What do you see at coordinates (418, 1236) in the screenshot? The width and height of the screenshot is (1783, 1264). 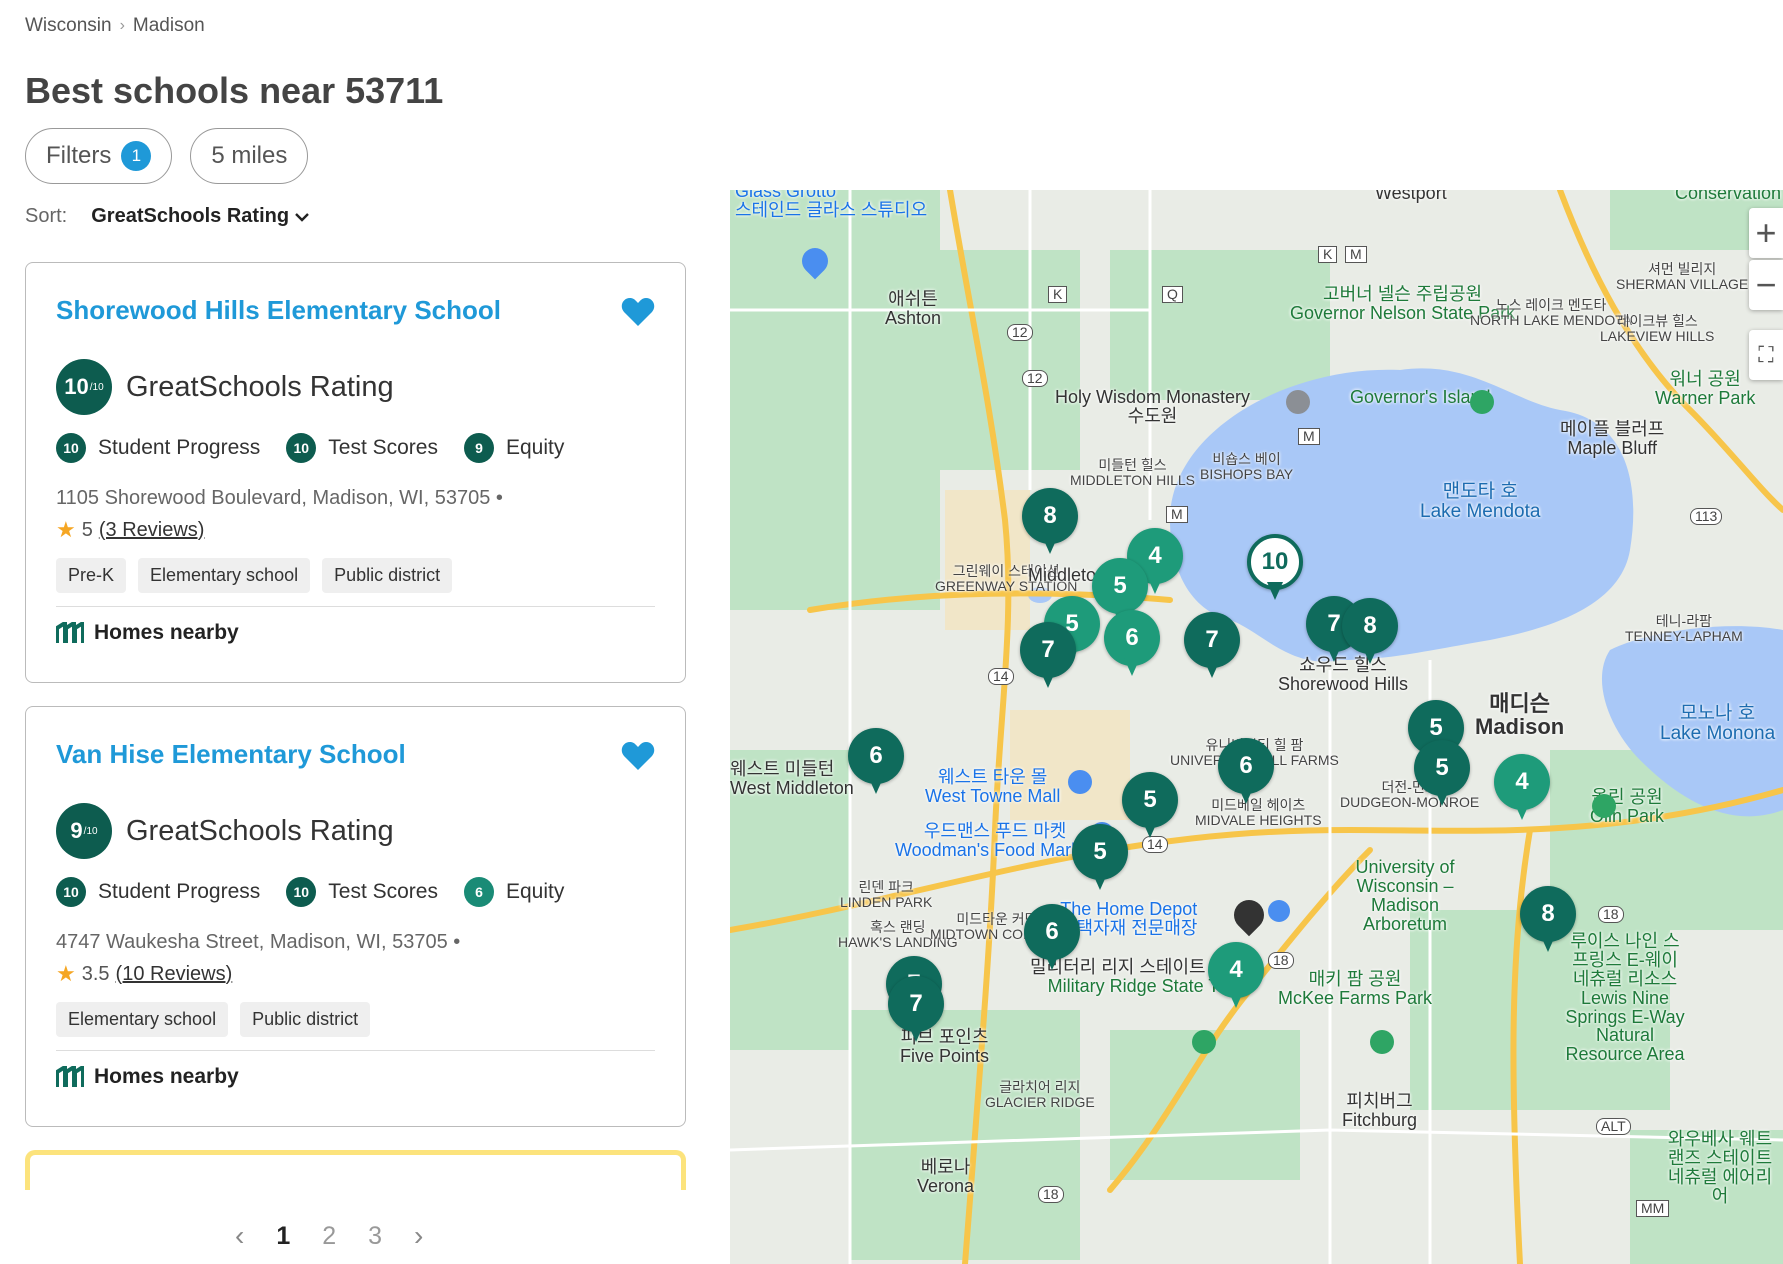 I see `next-page-button: ›` at bounding box center [418, 1236].